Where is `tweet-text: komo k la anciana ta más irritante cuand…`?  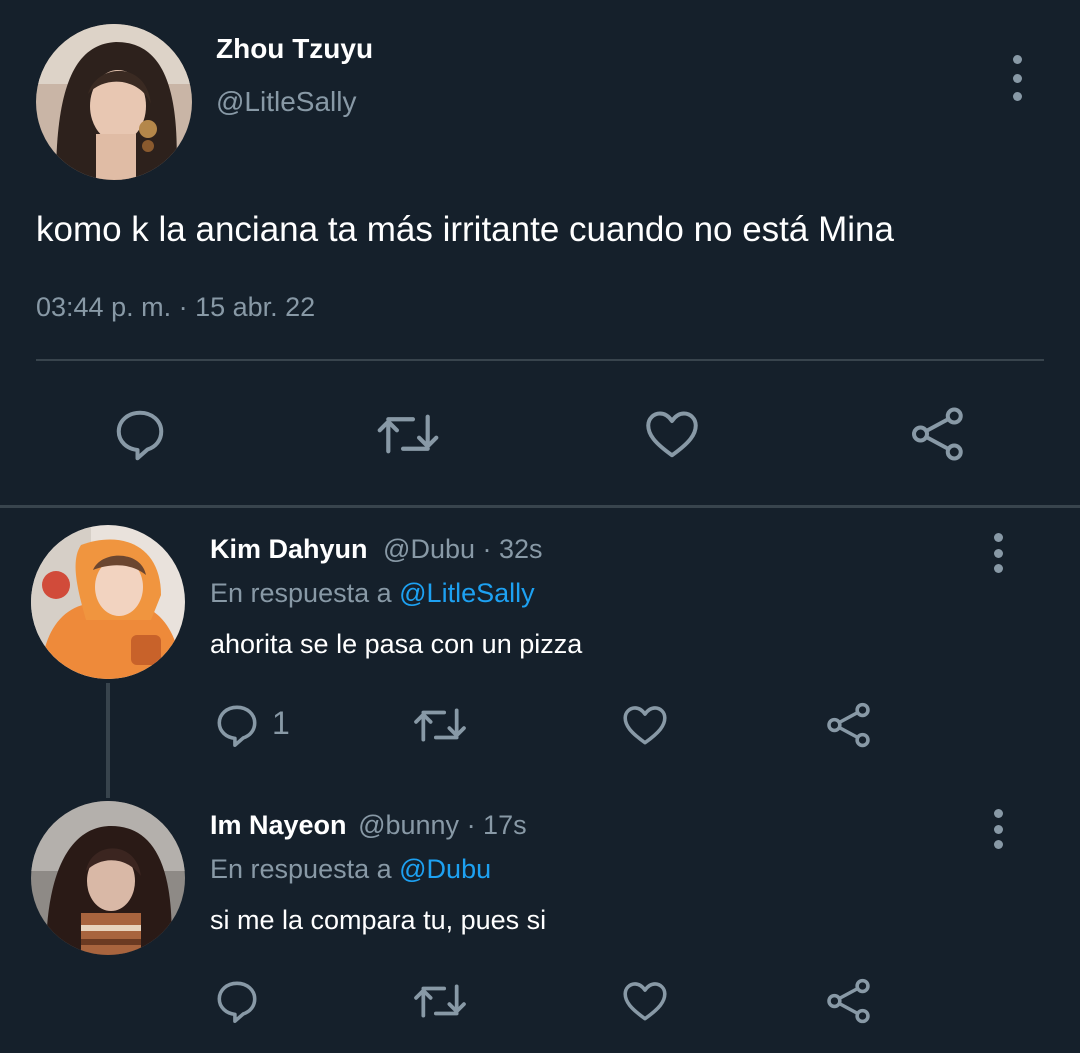 tweet-text: komo k la anciana ta más irritante cuand… is located at coordinates (465, 229).